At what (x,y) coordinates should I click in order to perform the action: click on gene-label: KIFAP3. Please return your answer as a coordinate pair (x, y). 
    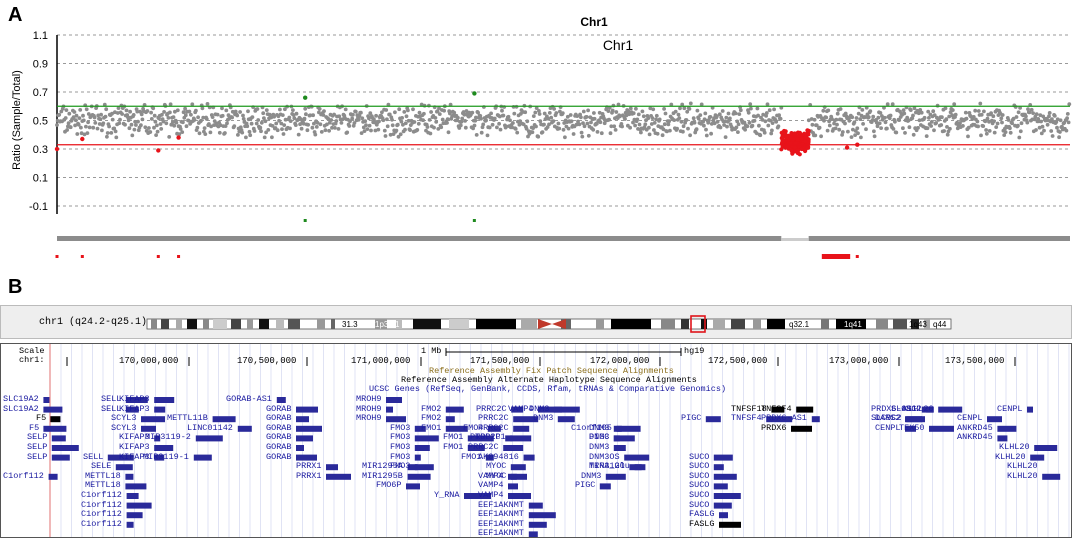
    Looking at the image, I should click on (134, 447).